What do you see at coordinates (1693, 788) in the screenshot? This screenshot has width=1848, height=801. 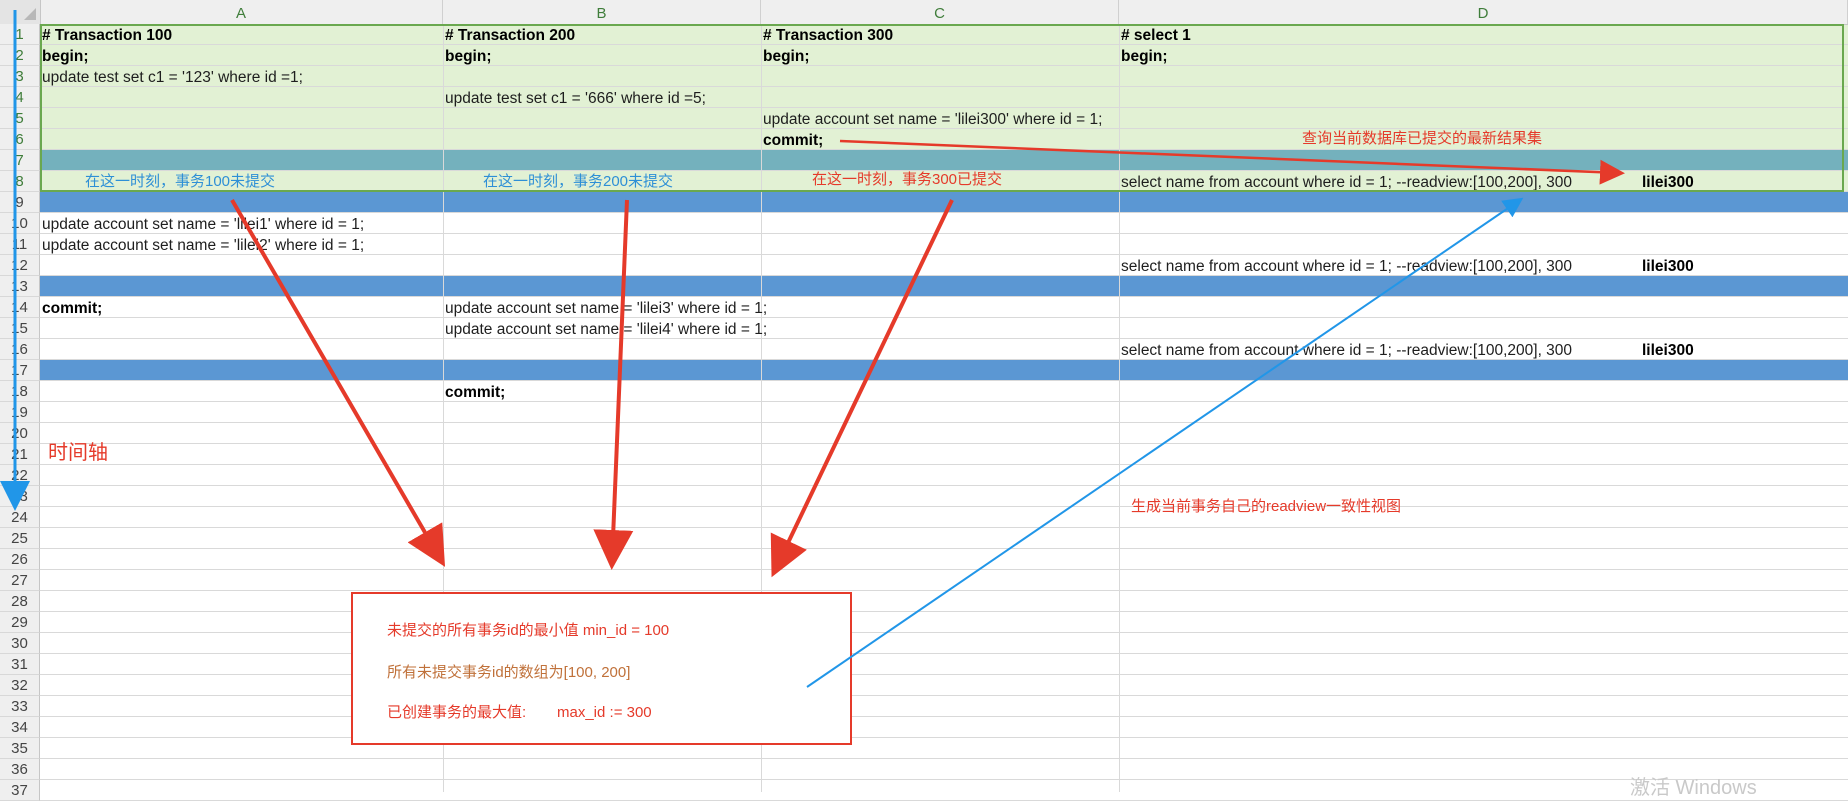 I see `activate-windows-watermark: 激活 Windows` at bounding box center [1693, 788].